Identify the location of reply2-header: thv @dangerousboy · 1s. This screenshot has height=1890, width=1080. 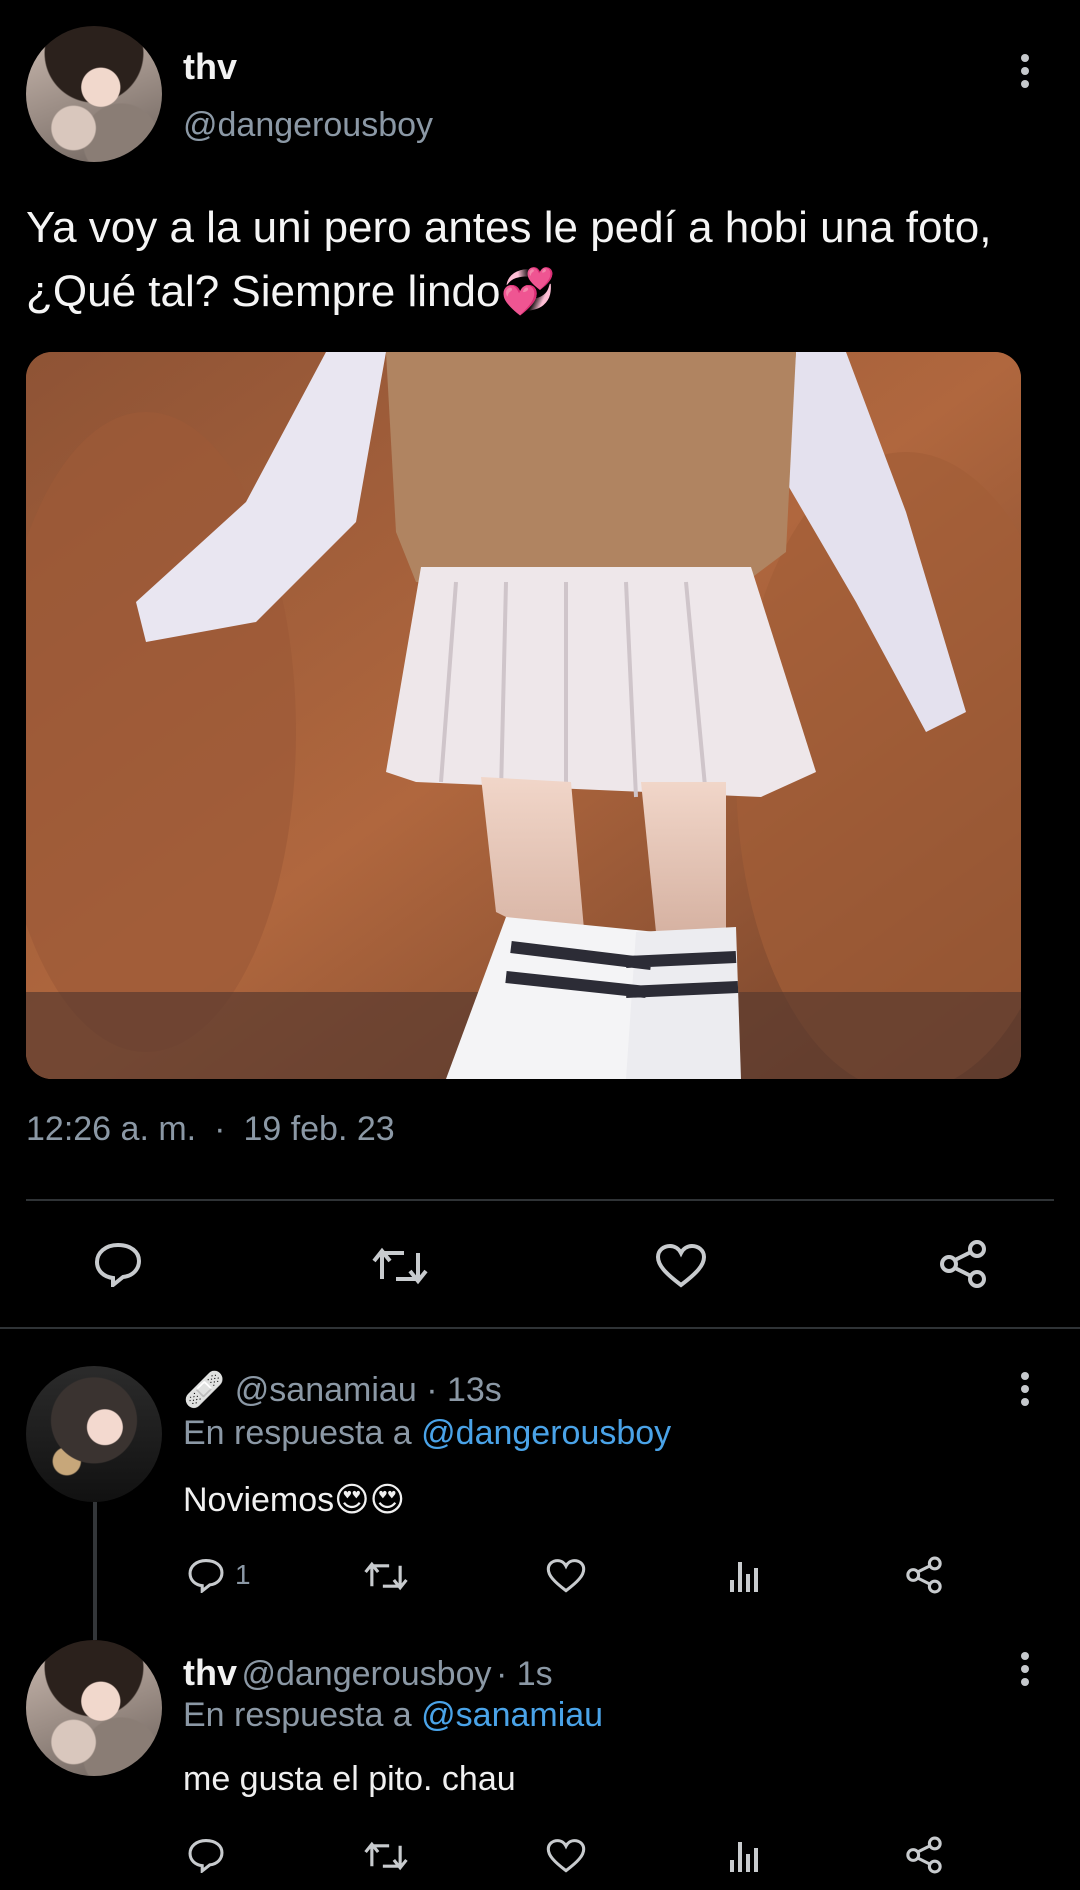
(368, 1673).